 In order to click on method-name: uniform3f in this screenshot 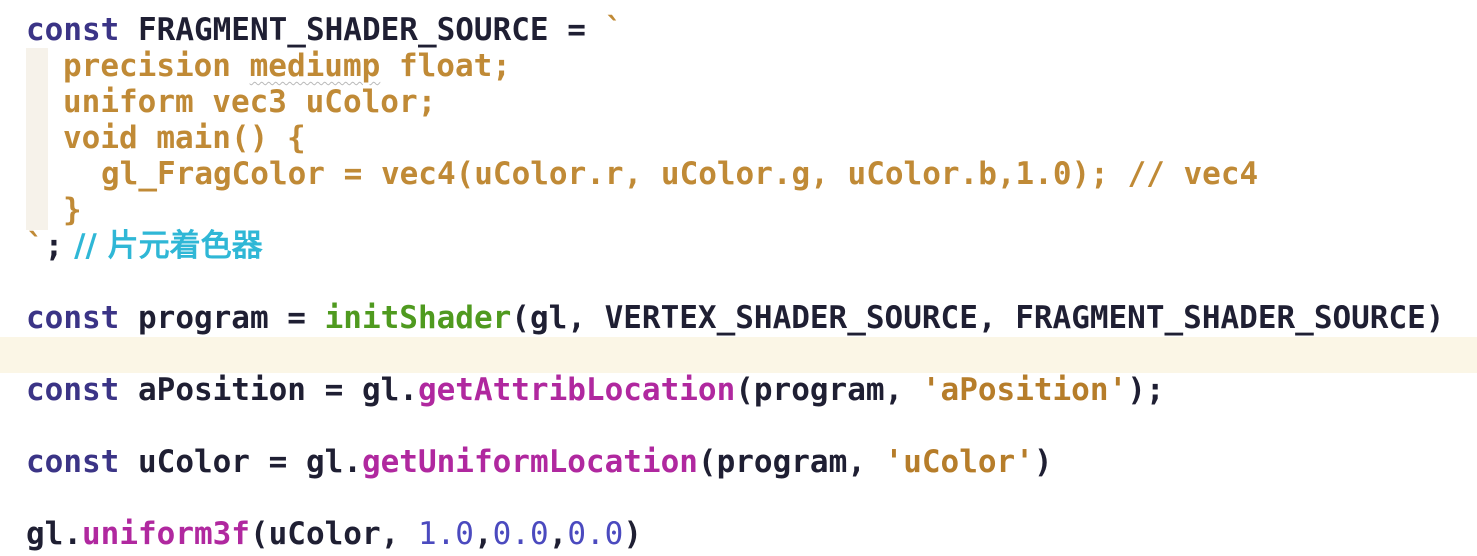, I will do `click(166, 534)`.